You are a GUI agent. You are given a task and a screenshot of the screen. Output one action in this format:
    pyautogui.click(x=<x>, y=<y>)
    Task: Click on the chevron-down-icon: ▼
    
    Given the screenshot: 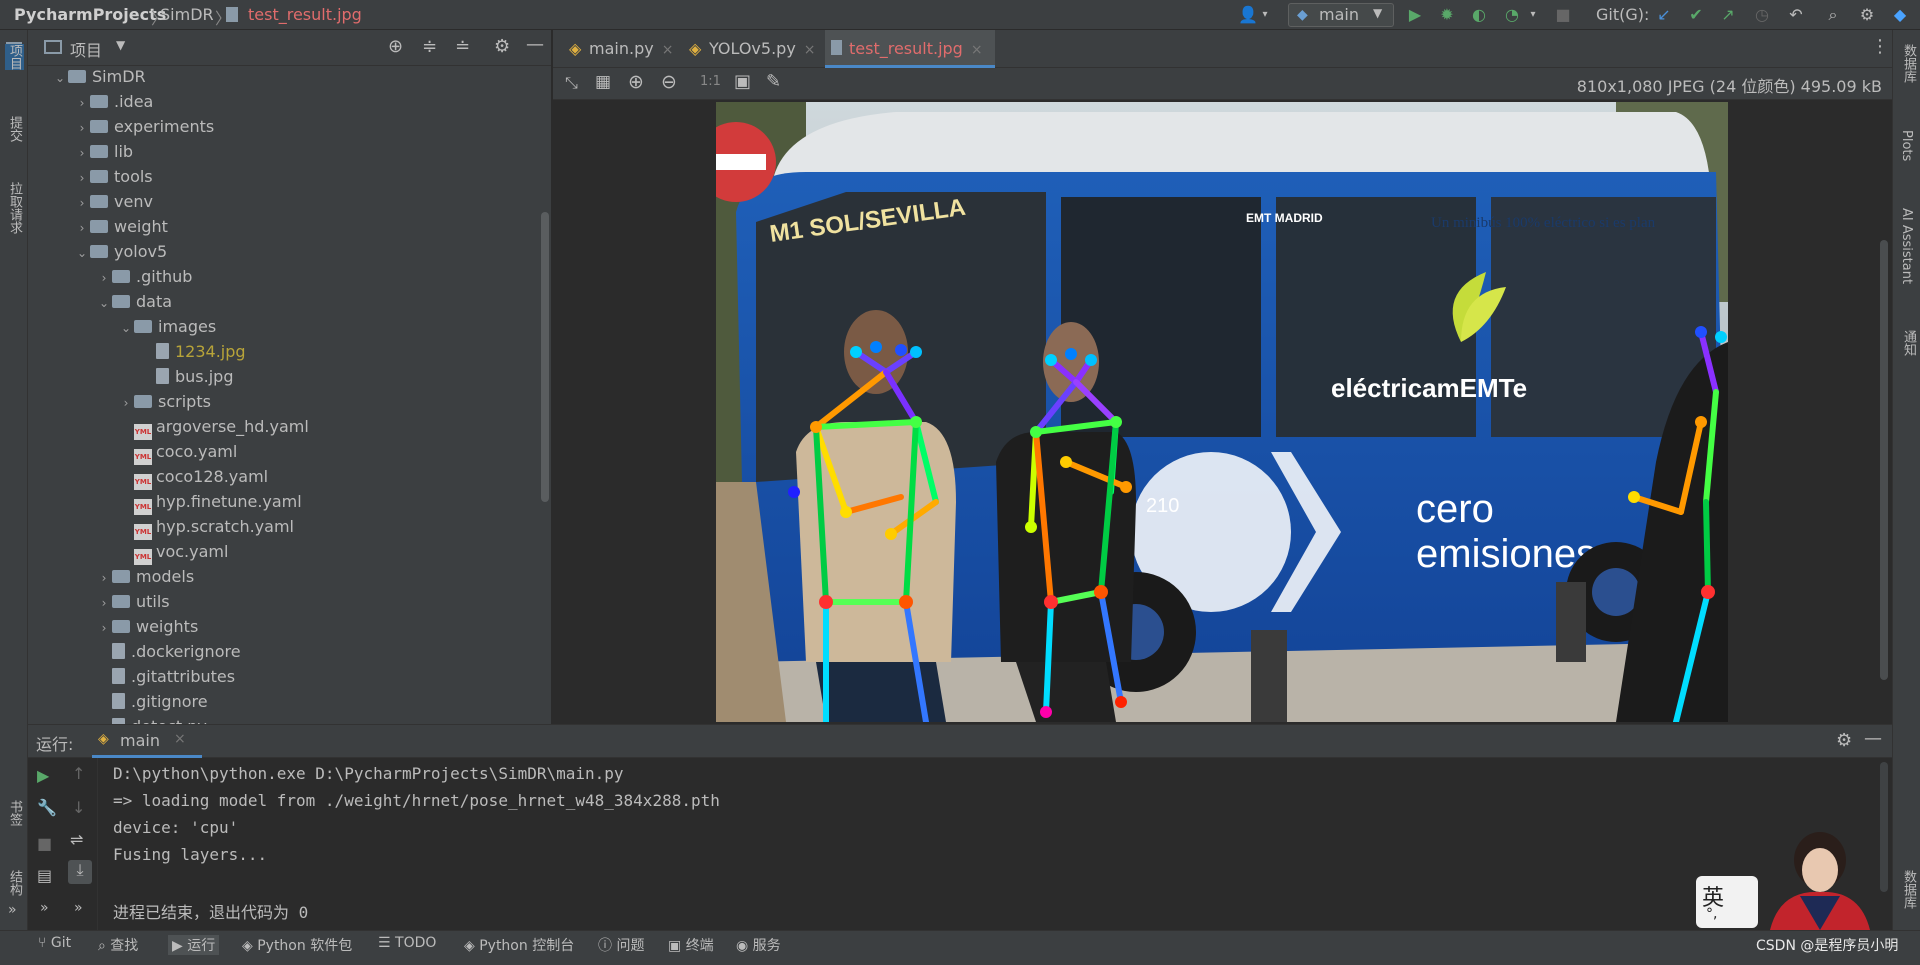 What is the action you would take?
    pyautogui.click(x=120, y=45)
    